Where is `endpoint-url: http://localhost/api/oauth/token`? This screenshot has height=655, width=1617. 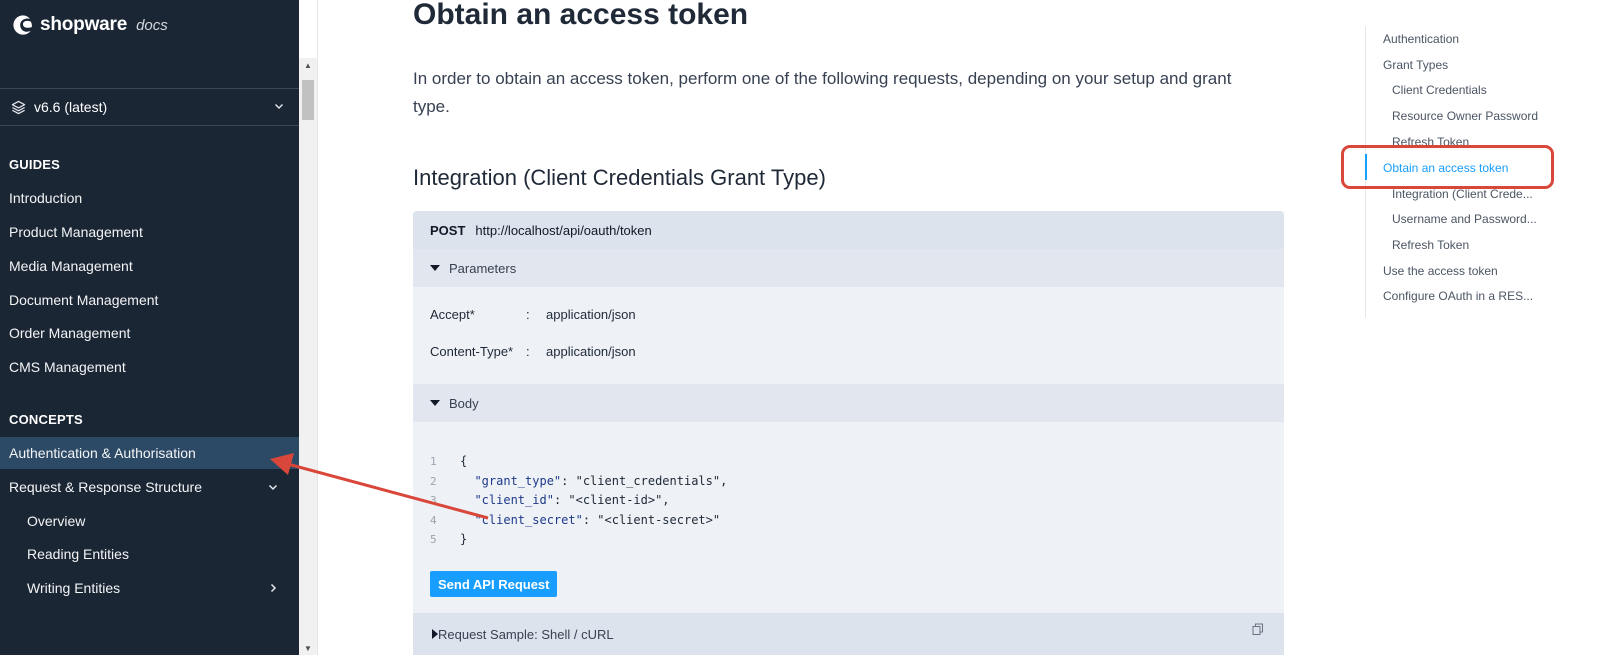 endpoint-url: http://localhost/api/oauth/token is located at coordinates (563, 230).